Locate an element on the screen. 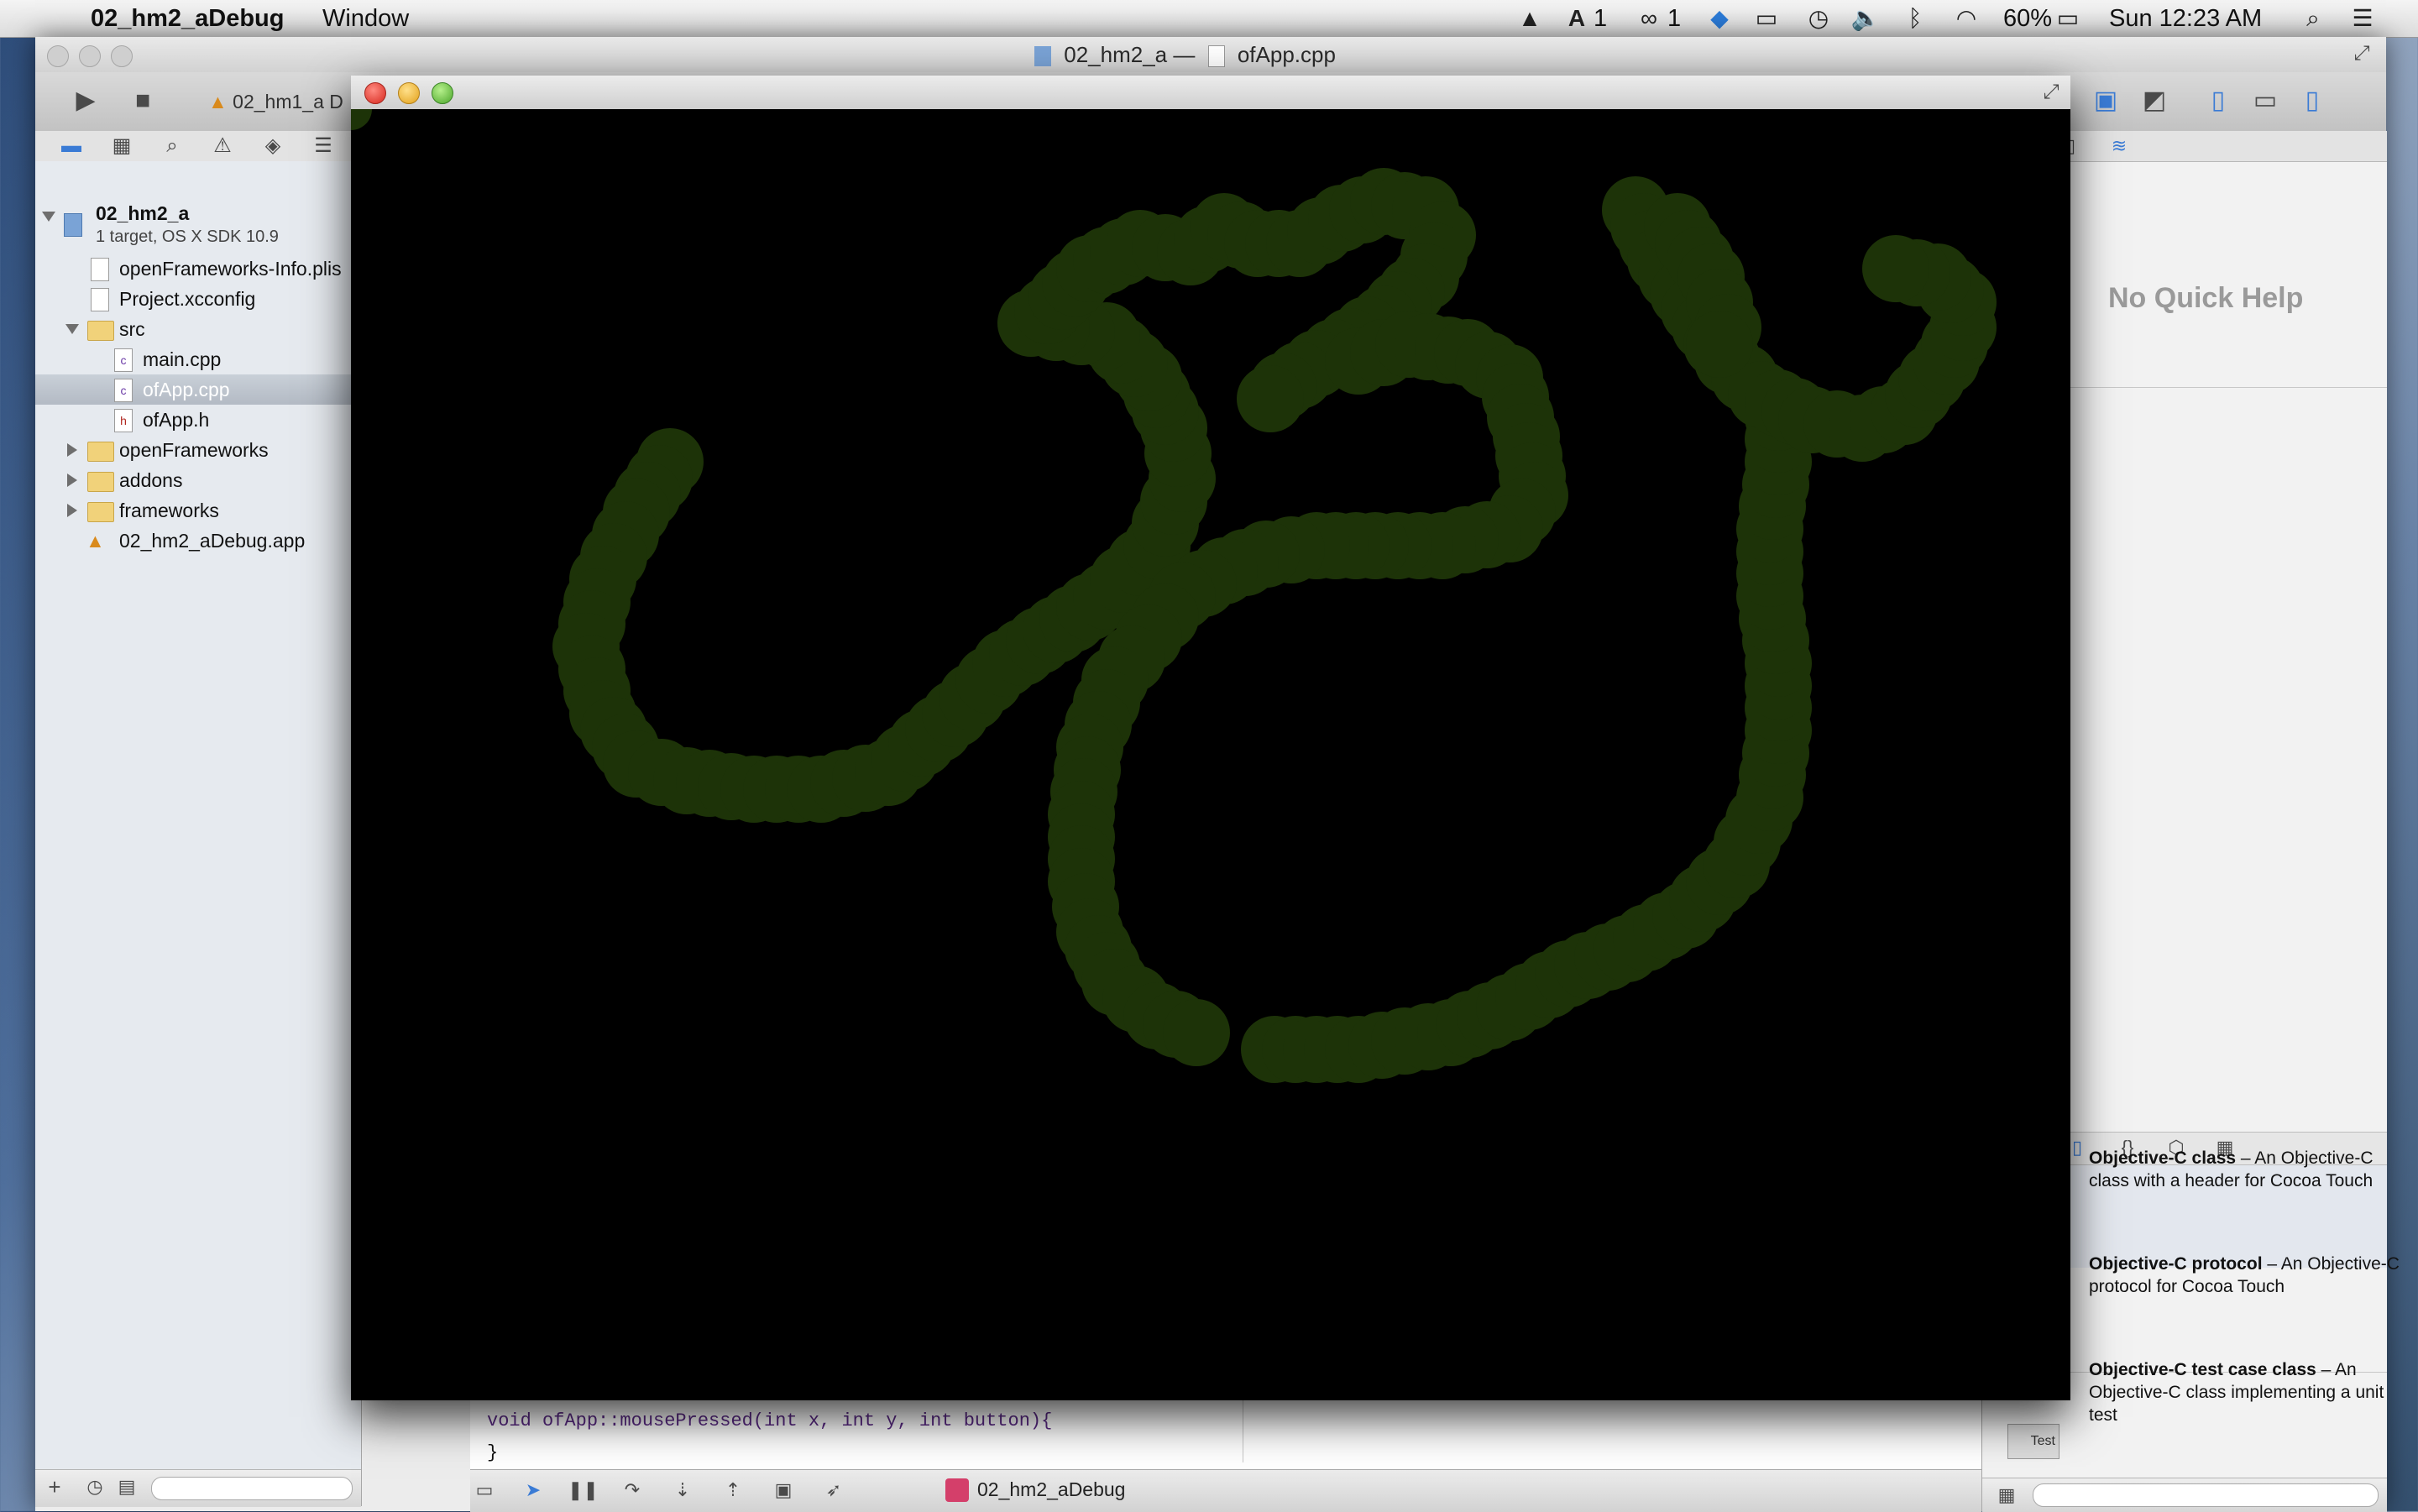 Image resolution: width=2418 pixels, height=1512 pixels. title-project: 02_hm2_a is located at coordinates (1116, 54).